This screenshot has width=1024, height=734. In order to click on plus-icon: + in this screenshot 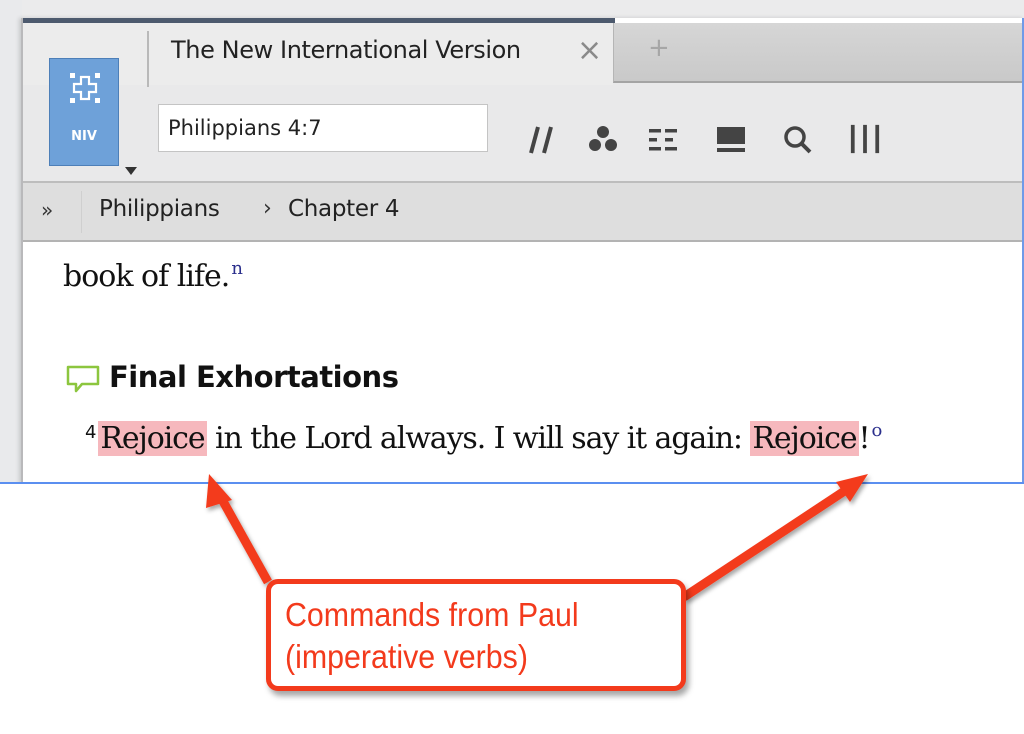, I will do `click(659, 48)`.